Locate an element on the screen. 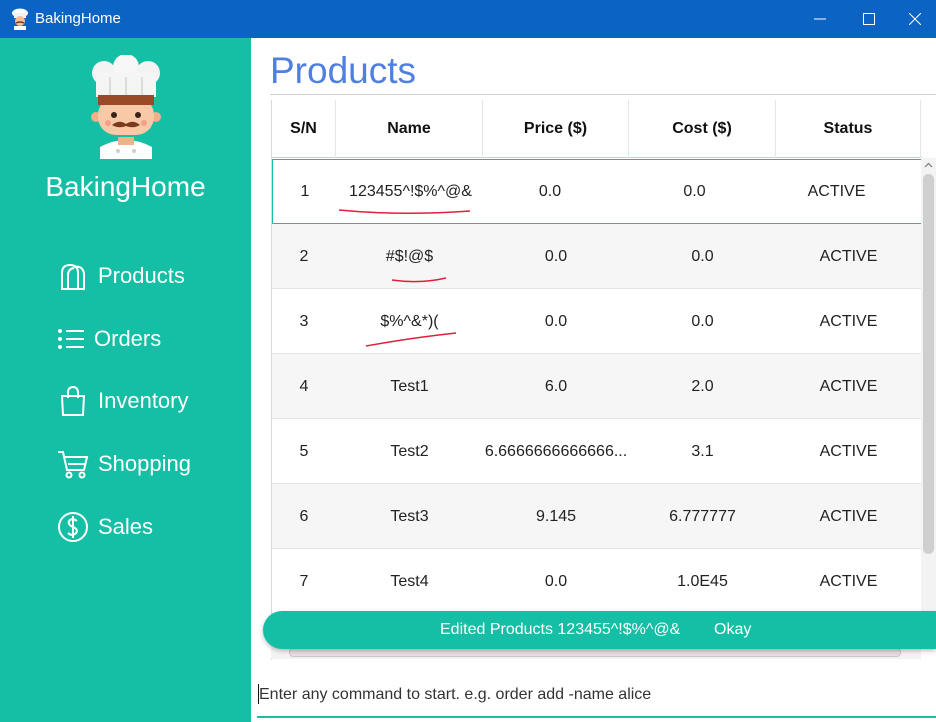 The height and width of the screenshot is (722, 936). command-input is located at coordinates (592, 695).